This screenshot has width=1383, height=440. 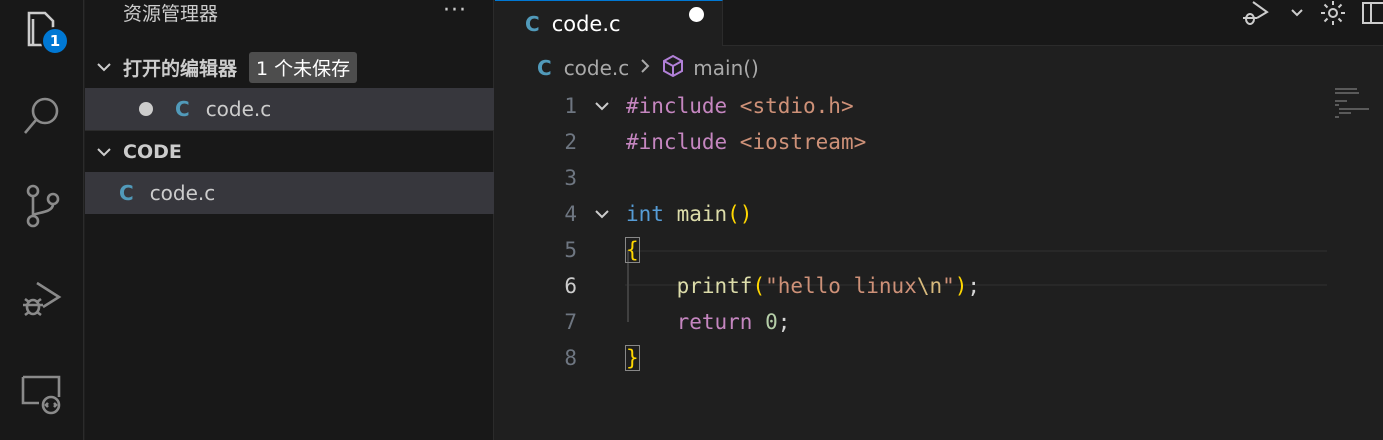 What do you see at coordinates (570, 250) in the screenshot?
I see `line-number: 5` at bounding box center [570, 250].